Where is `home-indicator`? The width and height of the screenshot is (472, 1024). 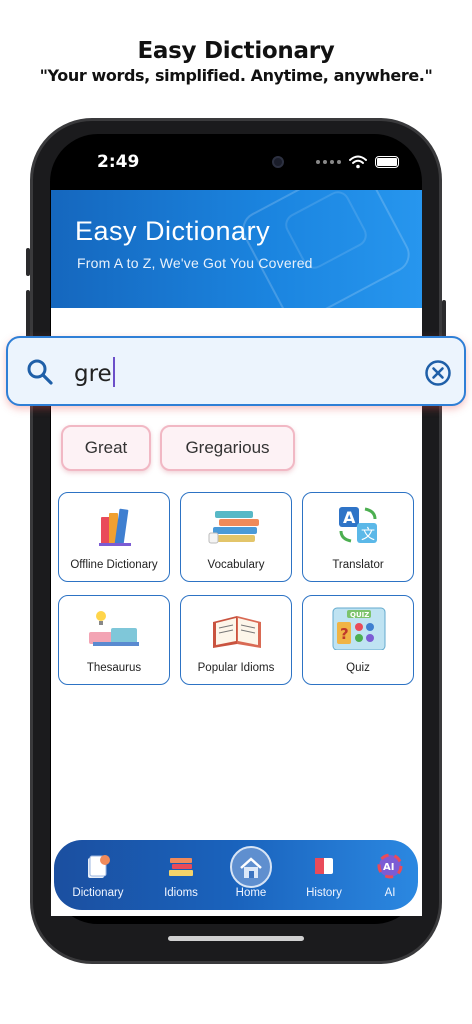
home-indicator is located at coordinates (236, 938).